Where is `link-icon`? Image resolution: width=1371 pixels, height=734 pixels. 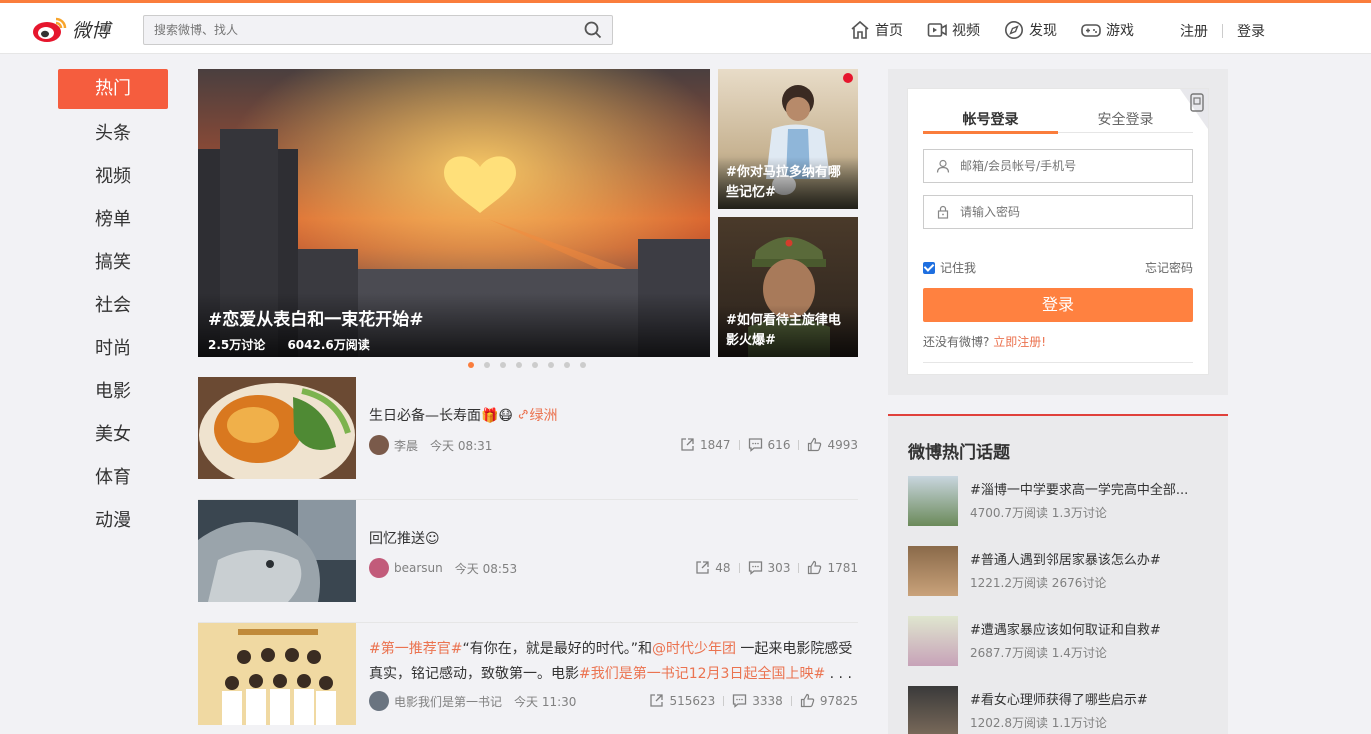
link-icon is located at coordinates (524, 414).